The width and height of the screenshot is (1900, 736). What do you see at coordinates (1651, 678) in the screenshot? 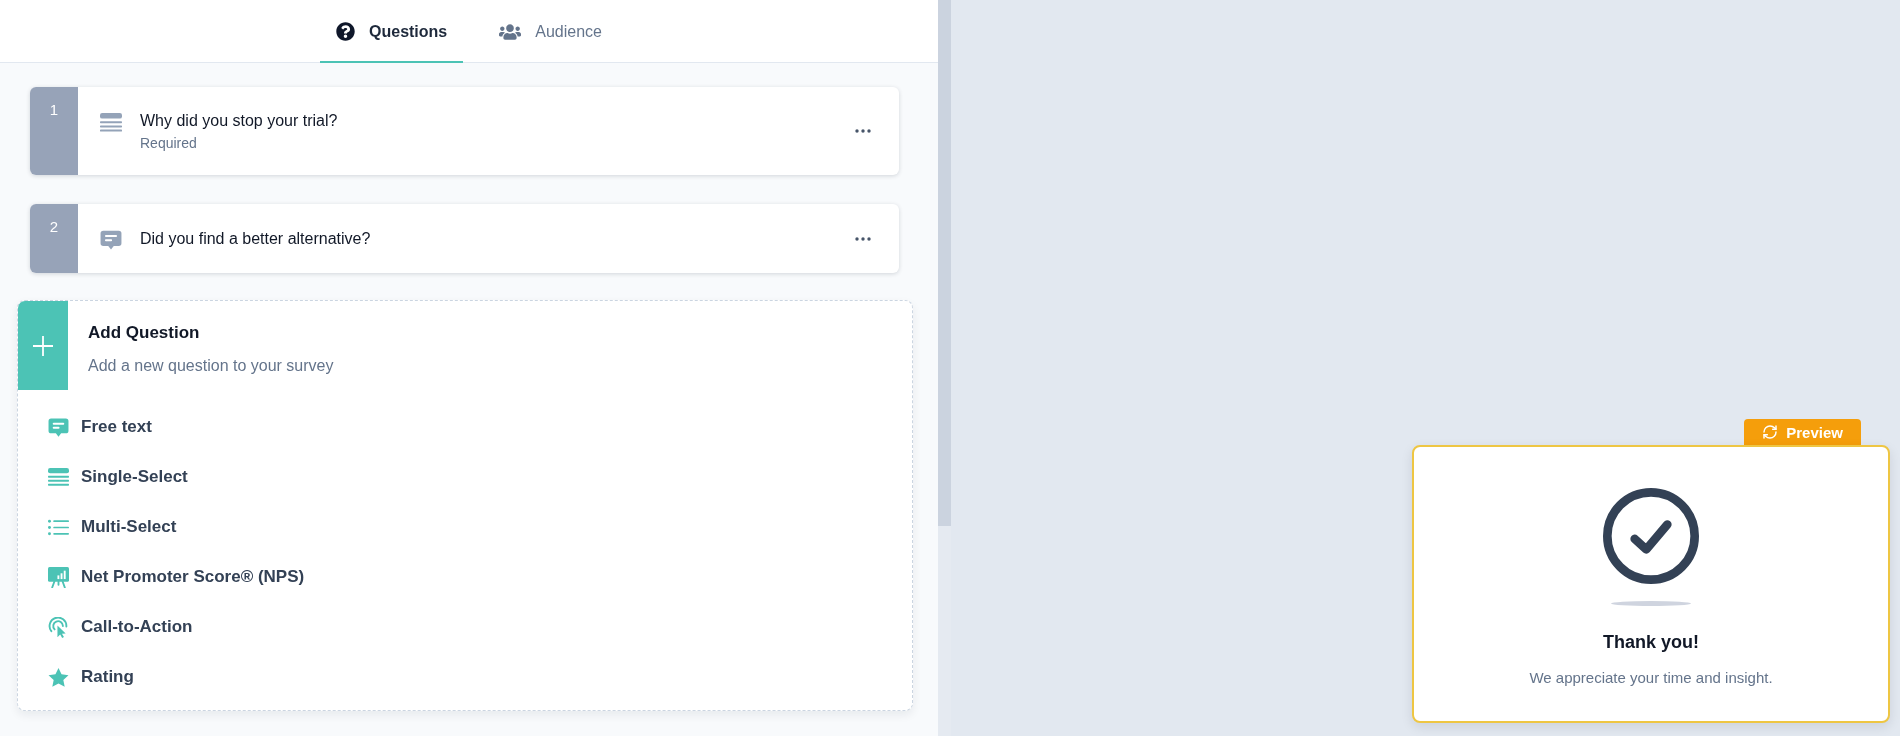
I see `thank-you-message: We appreciate your time and insight.` at bounding box center [1651, 678].